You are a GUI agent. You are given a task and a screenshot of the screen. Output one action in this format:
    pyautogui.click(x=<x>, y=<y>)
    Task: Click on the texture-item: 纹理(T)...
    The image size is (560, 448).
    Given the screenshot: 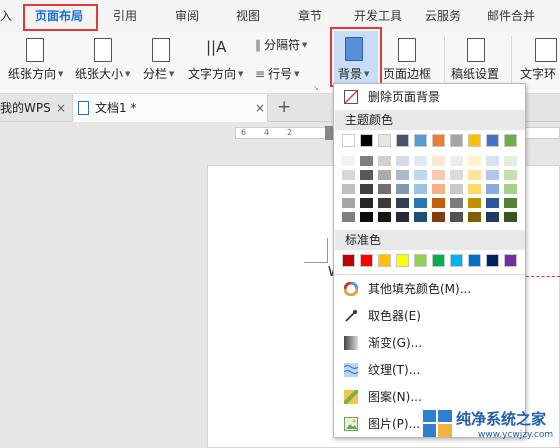 What is the action you would take?
    pyautogui.click(x=429, y=370)
    